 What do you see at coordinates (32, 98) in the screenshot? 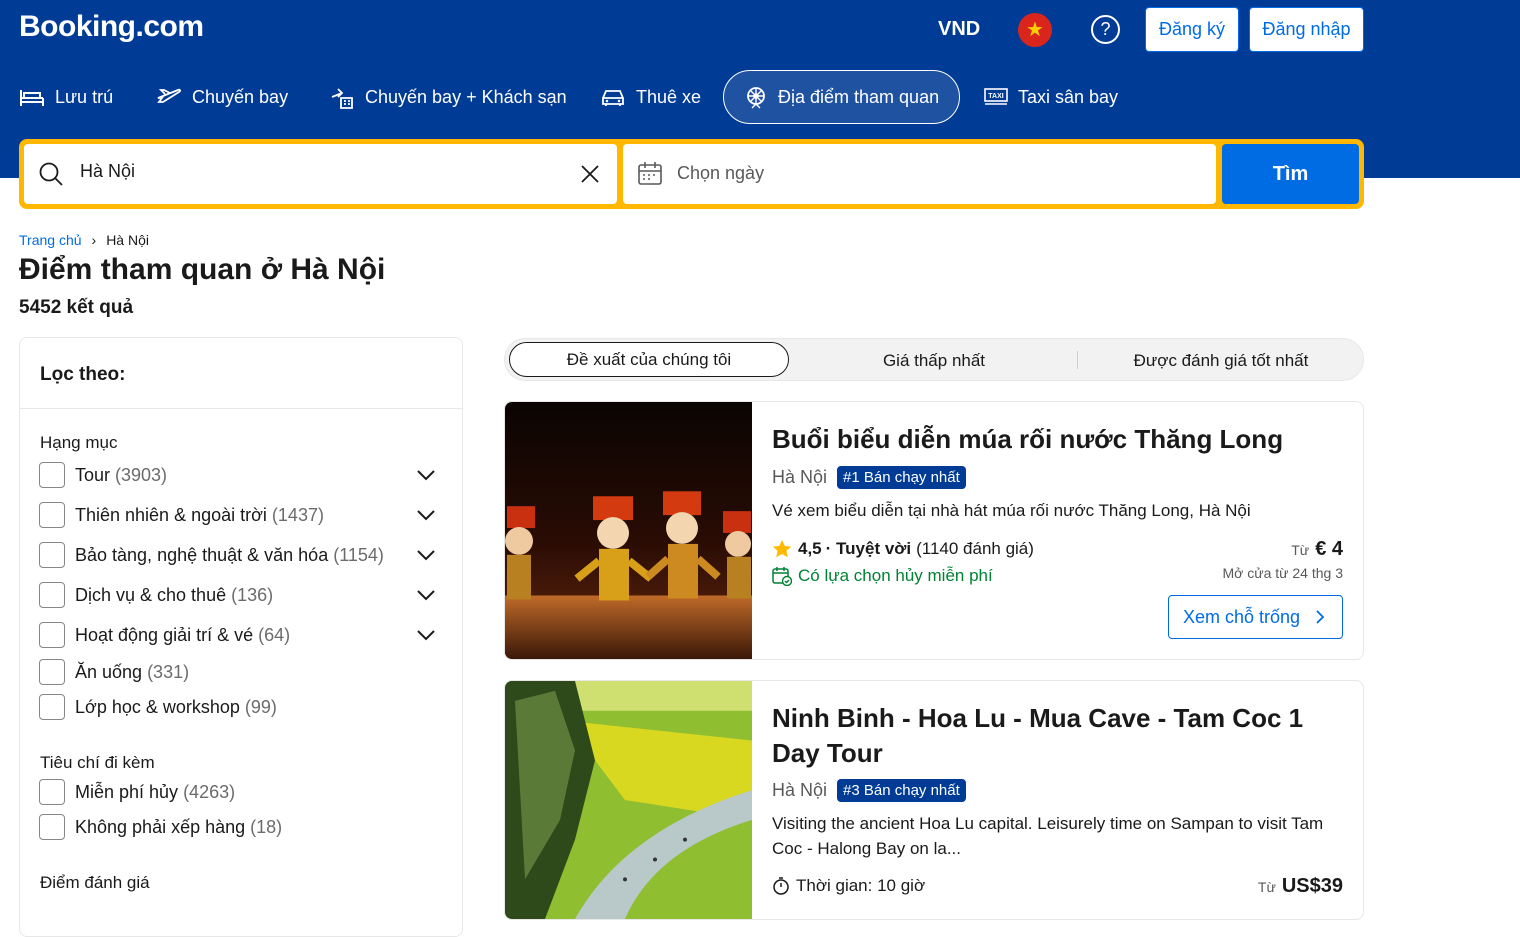
I see `bed-icon` at bounding box center [32, 98].